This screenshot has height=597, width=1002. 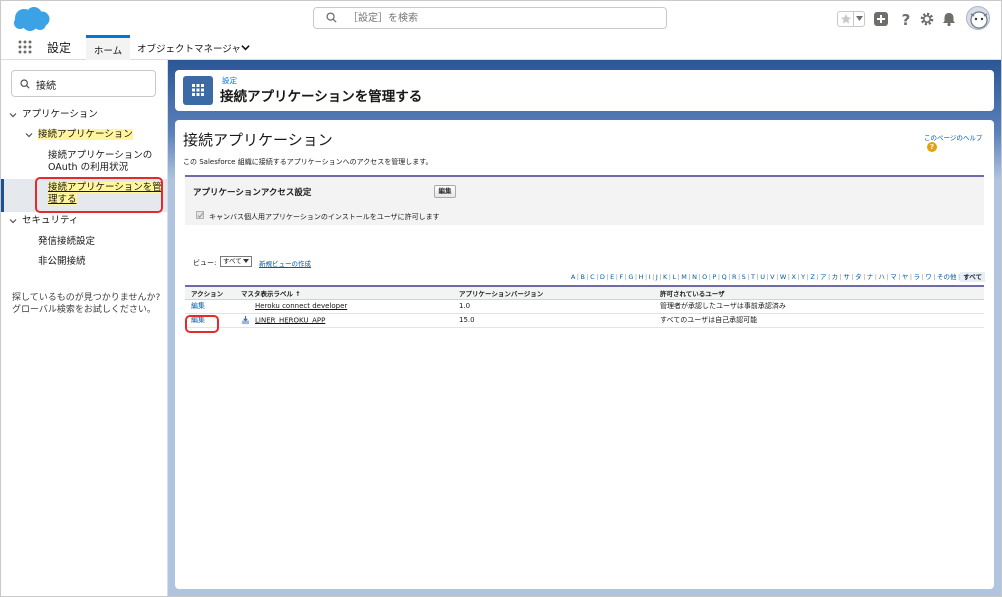 What do you see at coordinates (705, 277) in the screenshot?
I see `alpha-filter-item: O` at bounding box center [705, 277].